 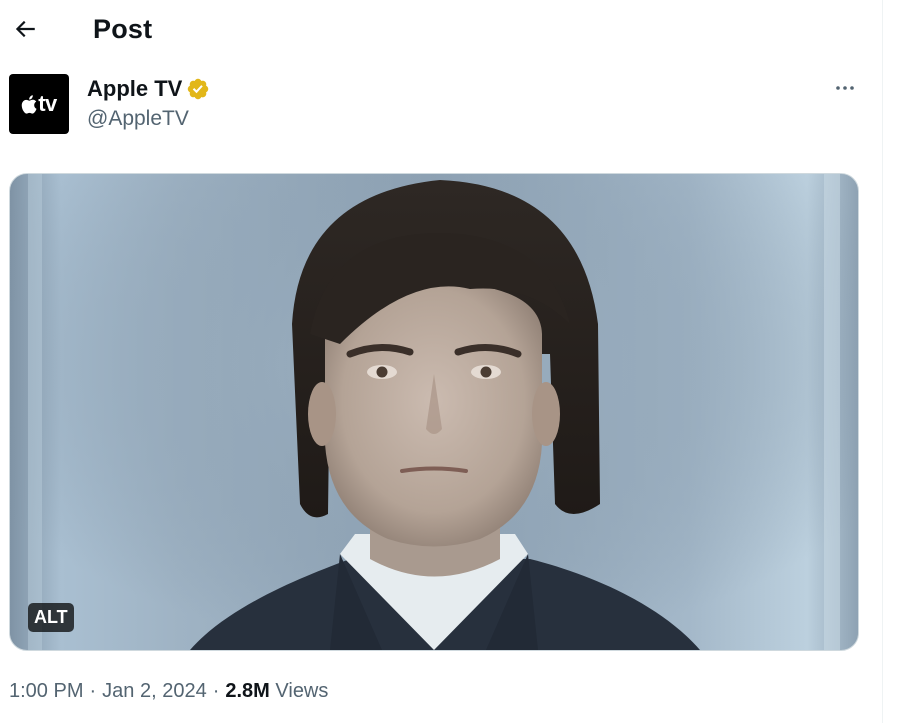 I want to click on views-count: 2.8M, so click(x=247, y=691).